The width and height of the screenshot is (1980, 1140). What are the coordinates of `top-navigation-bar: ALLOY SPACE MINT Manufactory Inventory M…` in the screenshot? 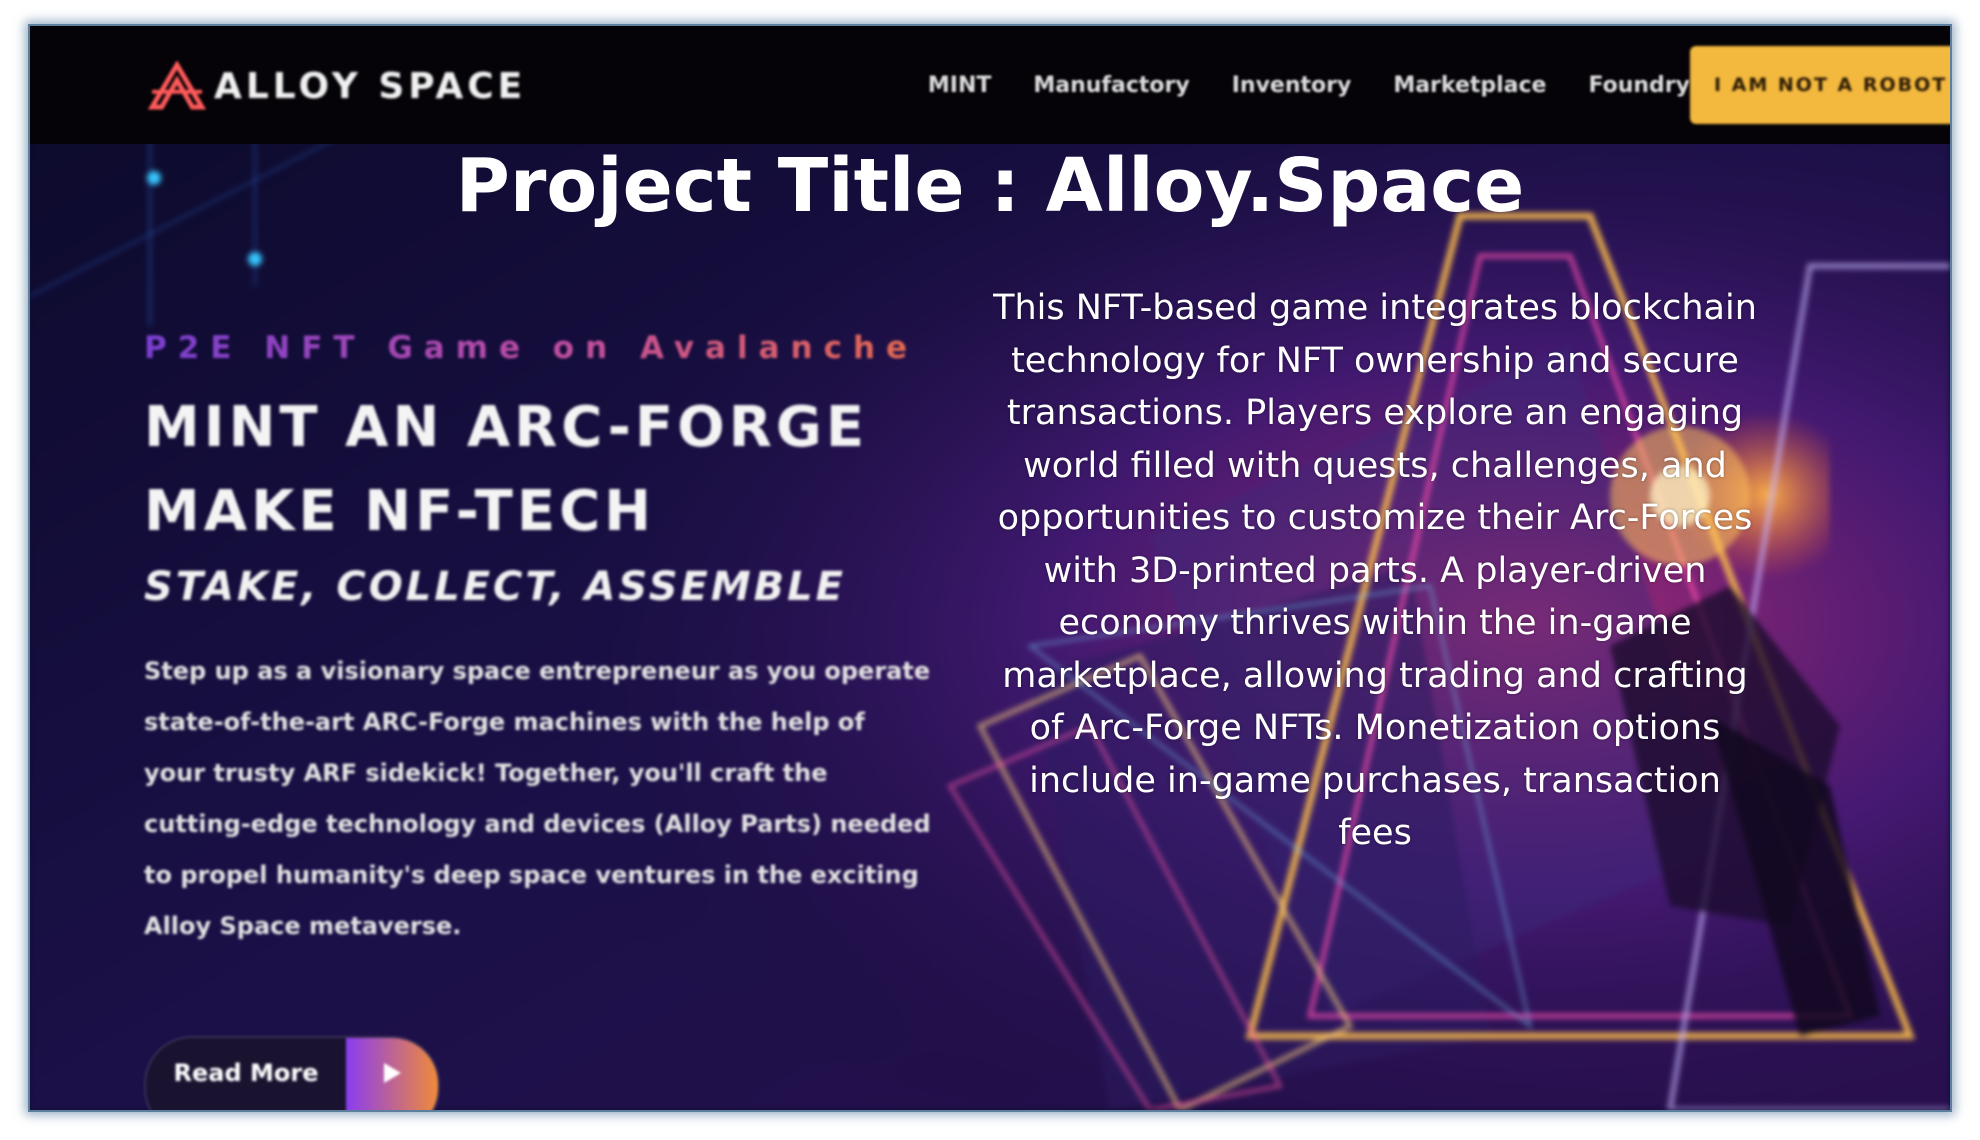 It's located at (990, 85).